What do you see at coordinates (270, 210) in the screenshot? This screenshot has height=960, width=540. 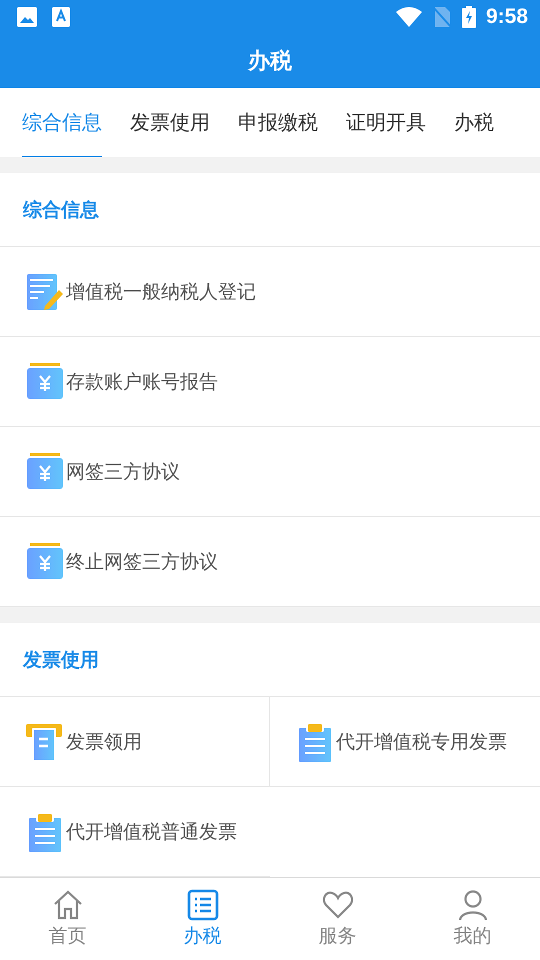 I see `section-title: 综合信息` at bounding box center [270, 210].